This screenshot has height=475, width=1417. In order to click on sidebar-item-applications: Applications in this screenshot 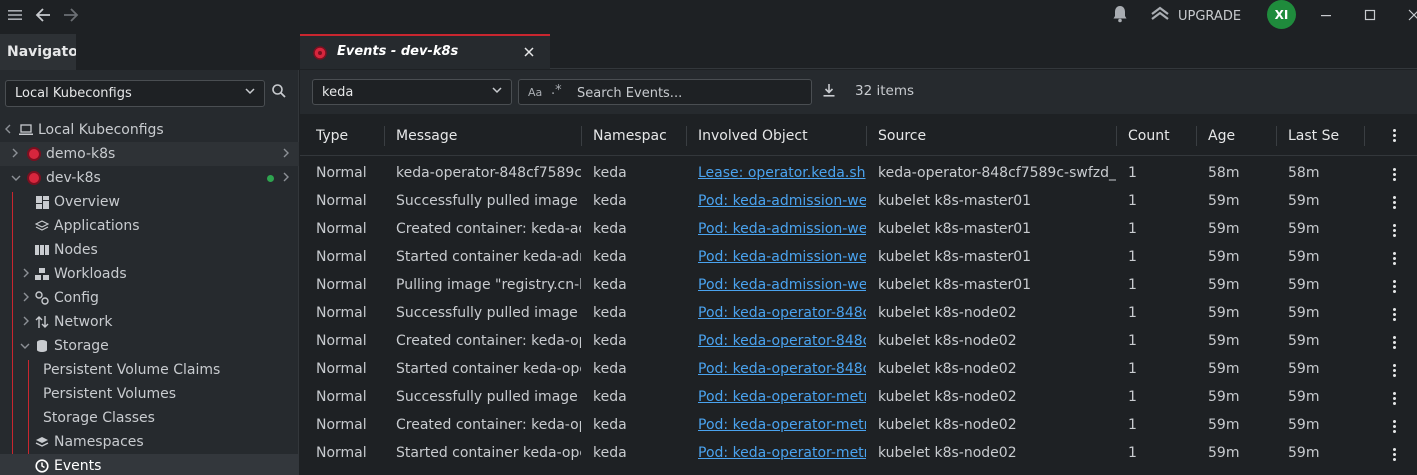, I will do `click(149, 226)`.